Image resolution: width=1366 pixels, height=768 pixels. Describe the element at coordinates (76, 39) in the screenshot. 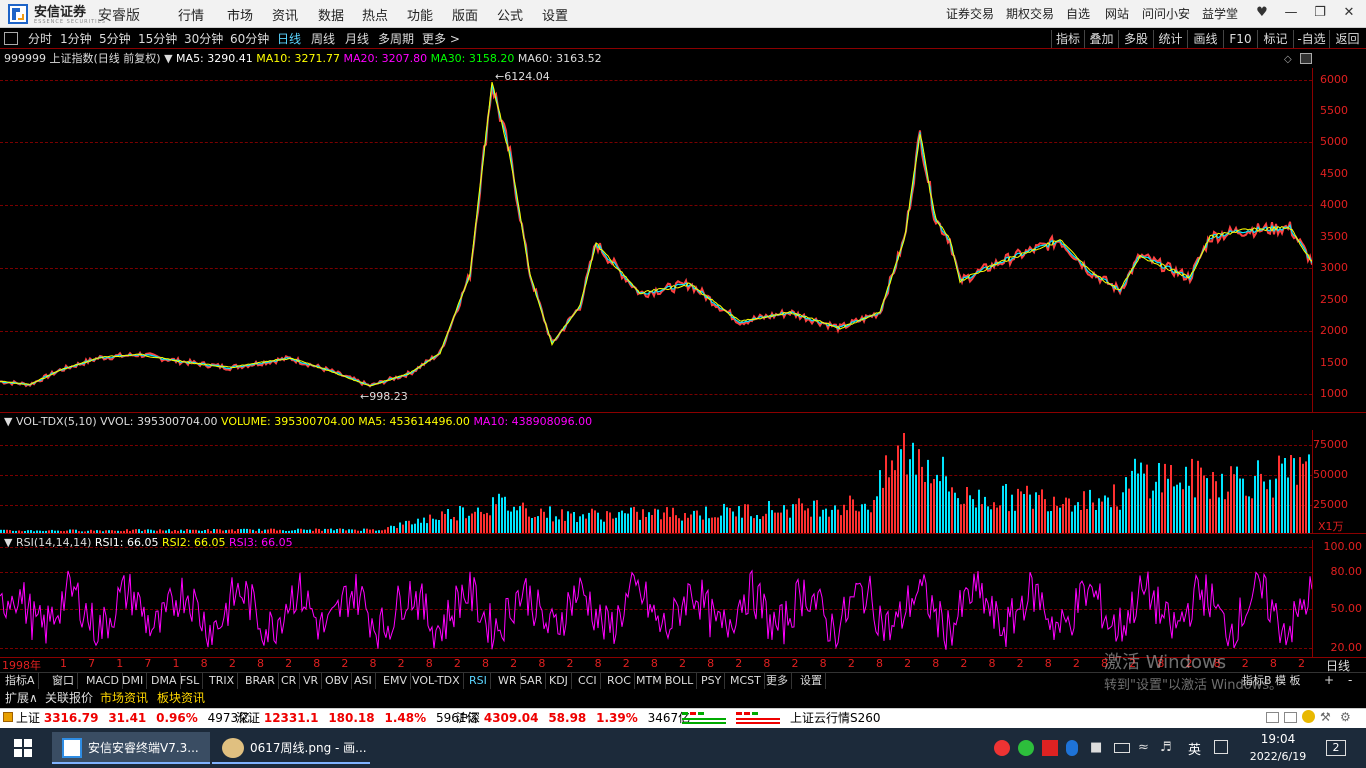

I see `period-1min: 1分钟` at that location.